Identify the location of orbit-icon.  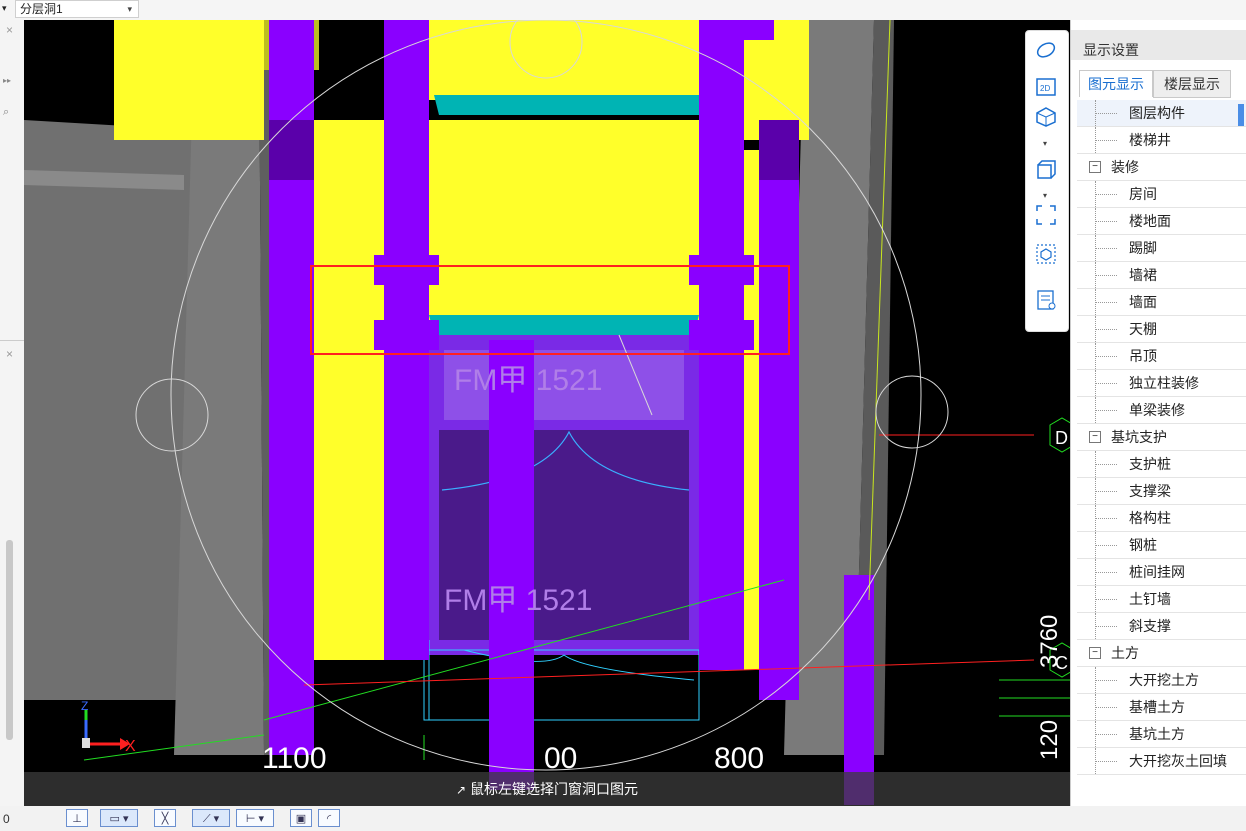
(1046, 50).